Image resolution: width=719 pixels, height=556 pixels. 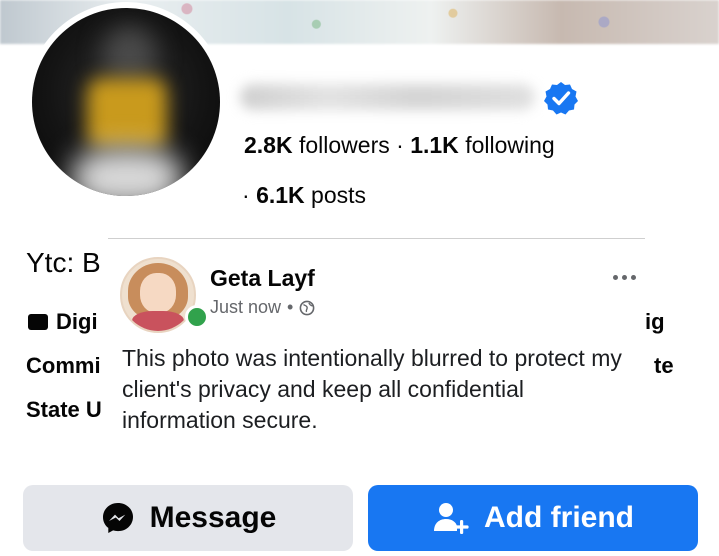 I want to click on bio-line-3: State U, so click(x=64, y=409).